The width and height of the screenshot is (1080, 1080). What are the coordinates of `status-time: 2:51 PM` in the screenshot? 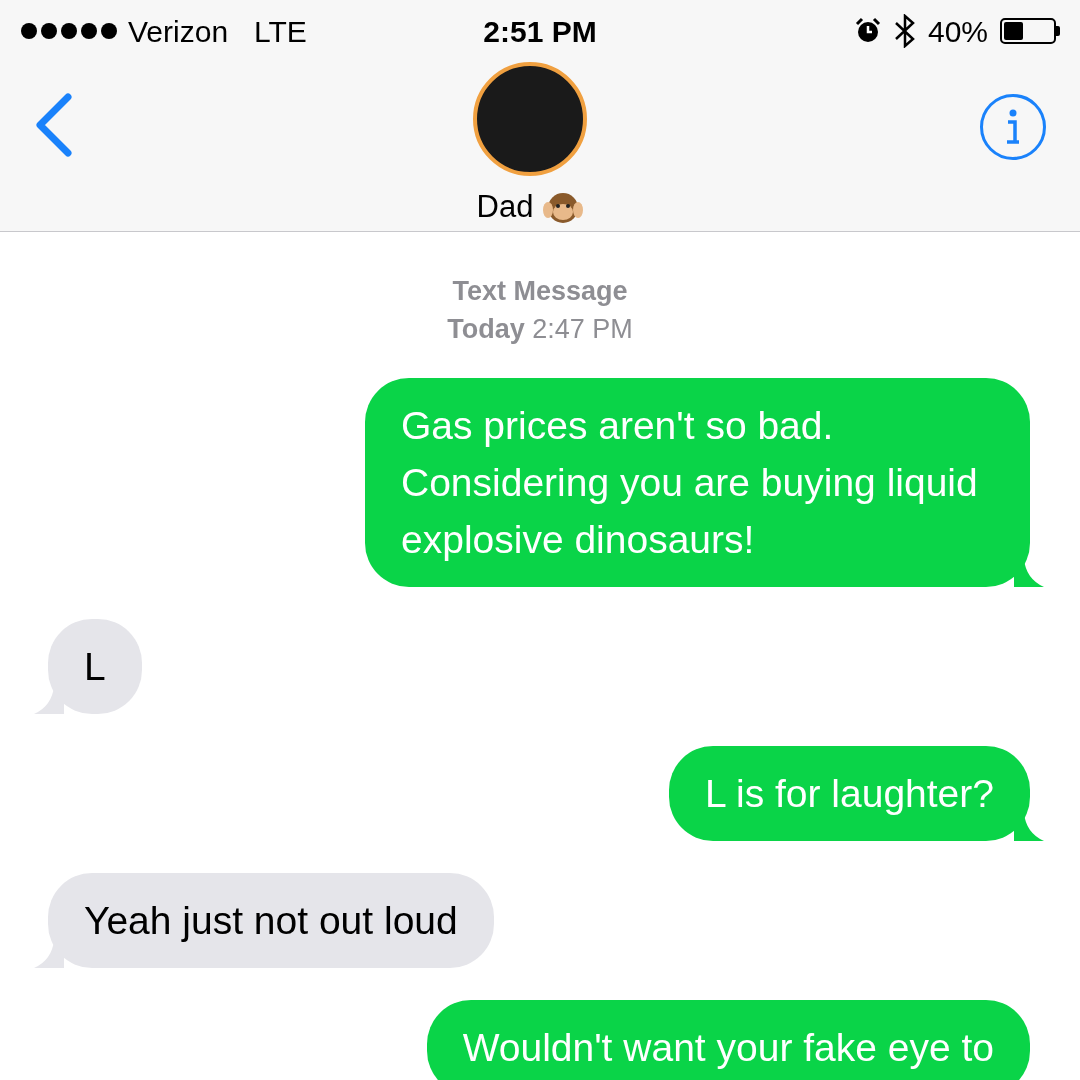 It's located at (540, 31).